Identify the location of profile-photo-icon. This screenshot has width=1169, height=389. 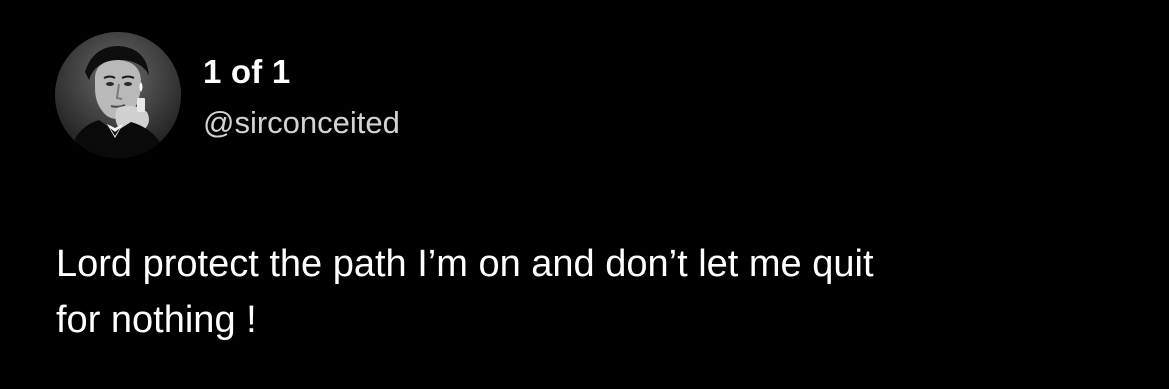
(118, 95).